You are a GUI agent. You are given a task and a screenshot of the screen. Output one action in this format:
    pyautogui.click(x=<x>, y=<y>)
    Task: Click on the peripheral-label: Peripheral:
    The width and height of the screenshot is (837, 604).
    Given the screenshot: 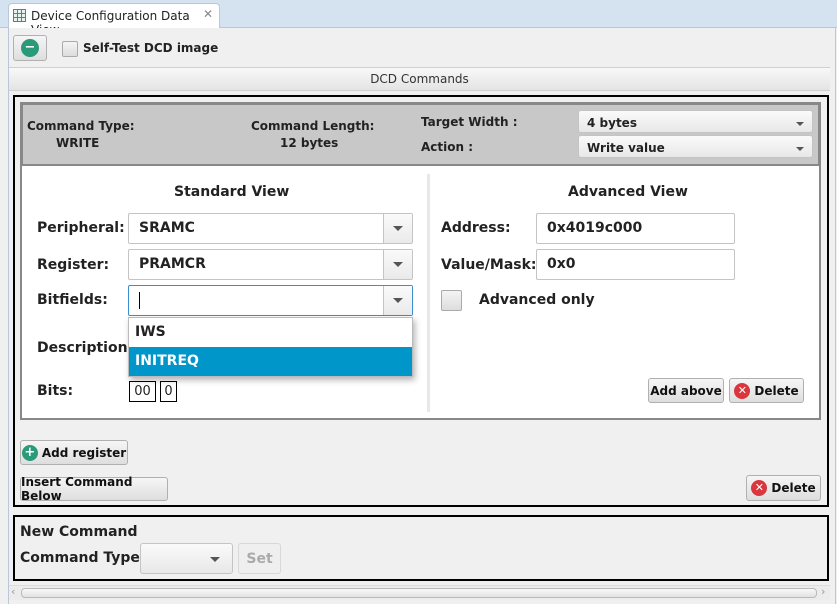 What is the action you would take?
    pyautogui.click(x=81, y=228)
    